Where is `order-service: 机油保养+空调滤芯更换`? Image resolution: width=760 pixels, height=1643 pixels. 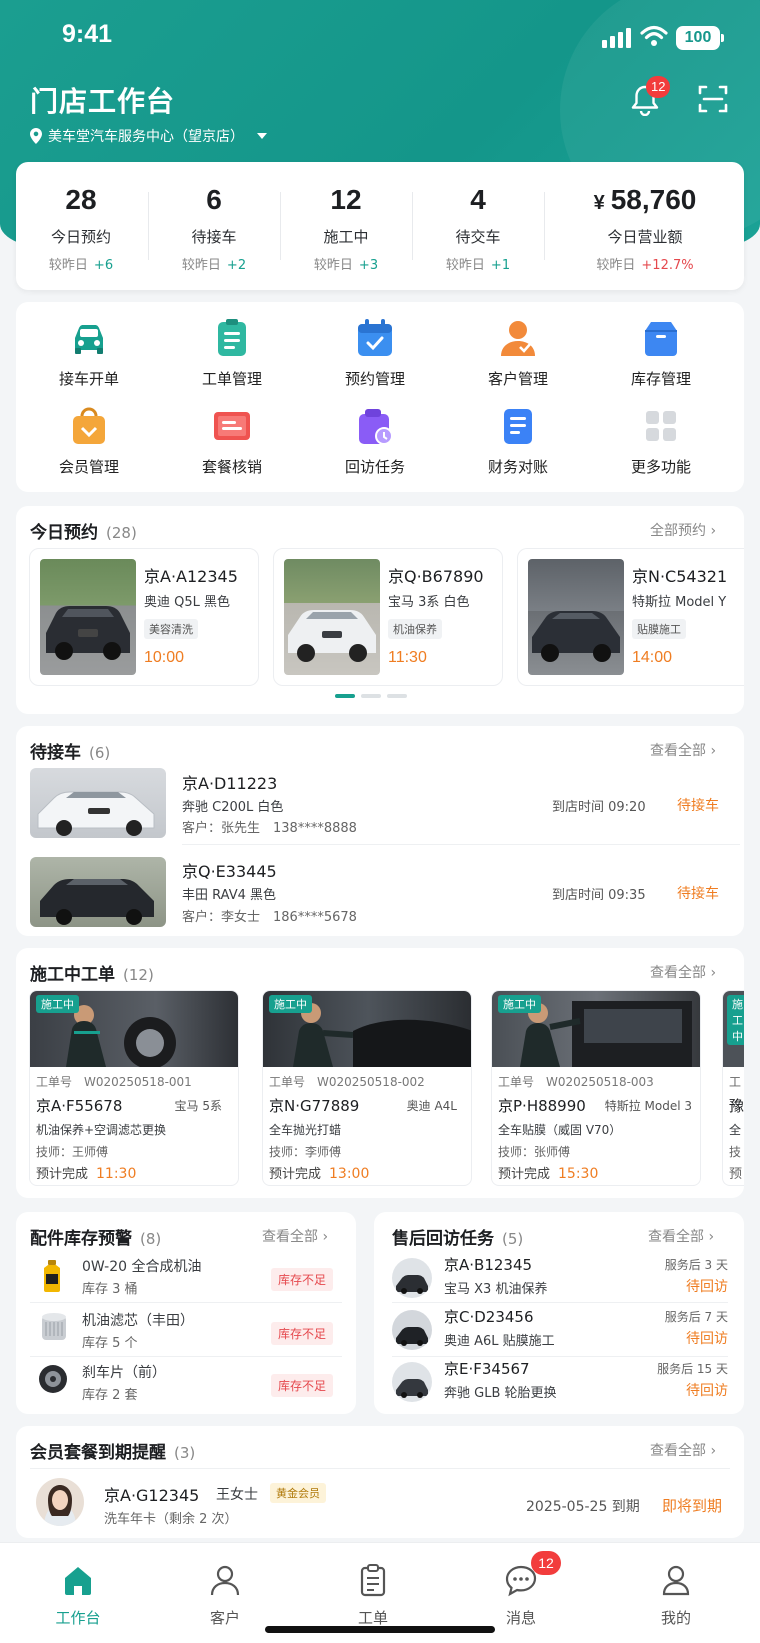
order-service: 机油保养+空调滤芯更换 is located at coordinates (101, 1130).